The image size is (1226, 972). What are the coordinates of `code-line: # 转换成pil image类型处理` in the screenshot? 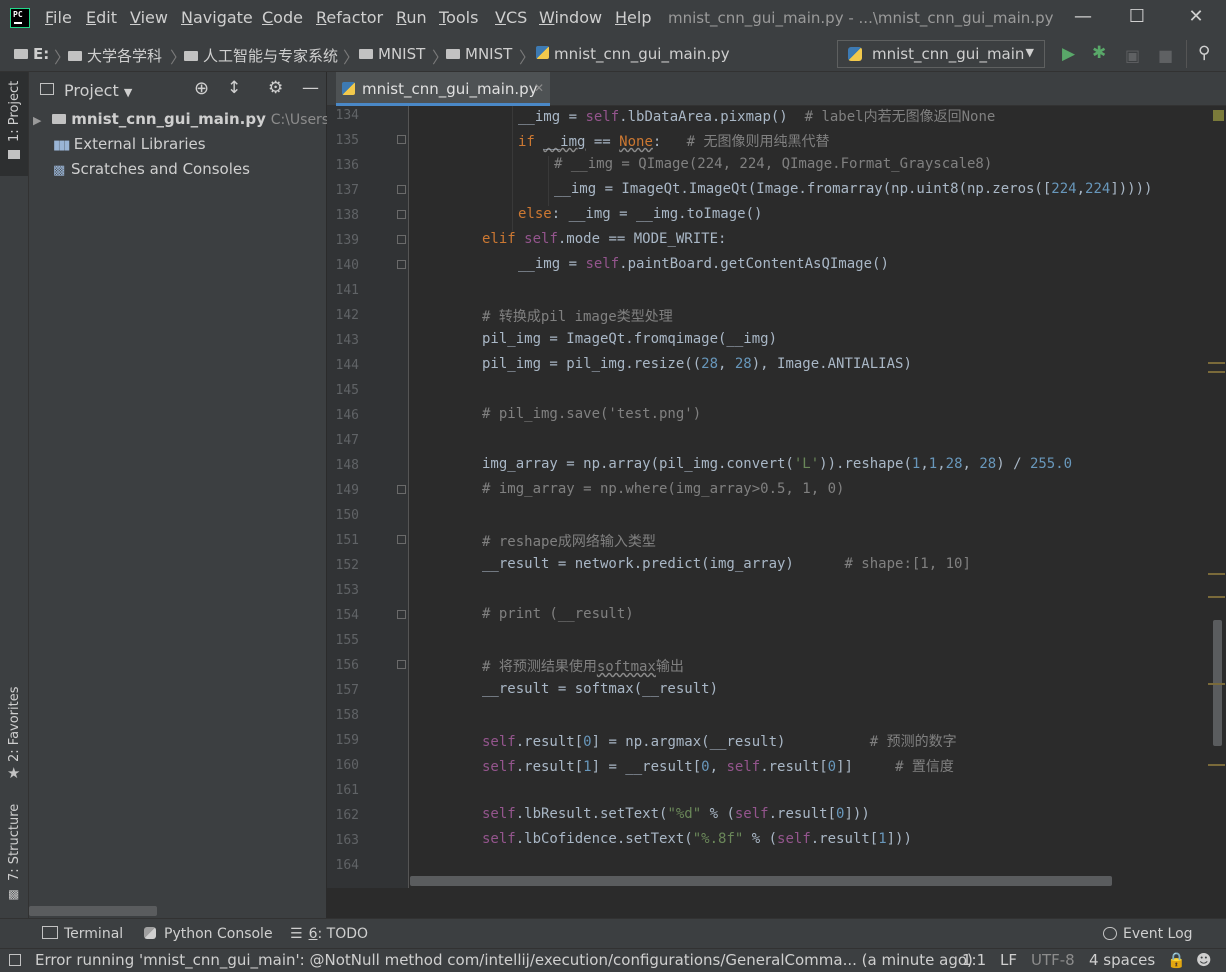 It's located at (577, 316).